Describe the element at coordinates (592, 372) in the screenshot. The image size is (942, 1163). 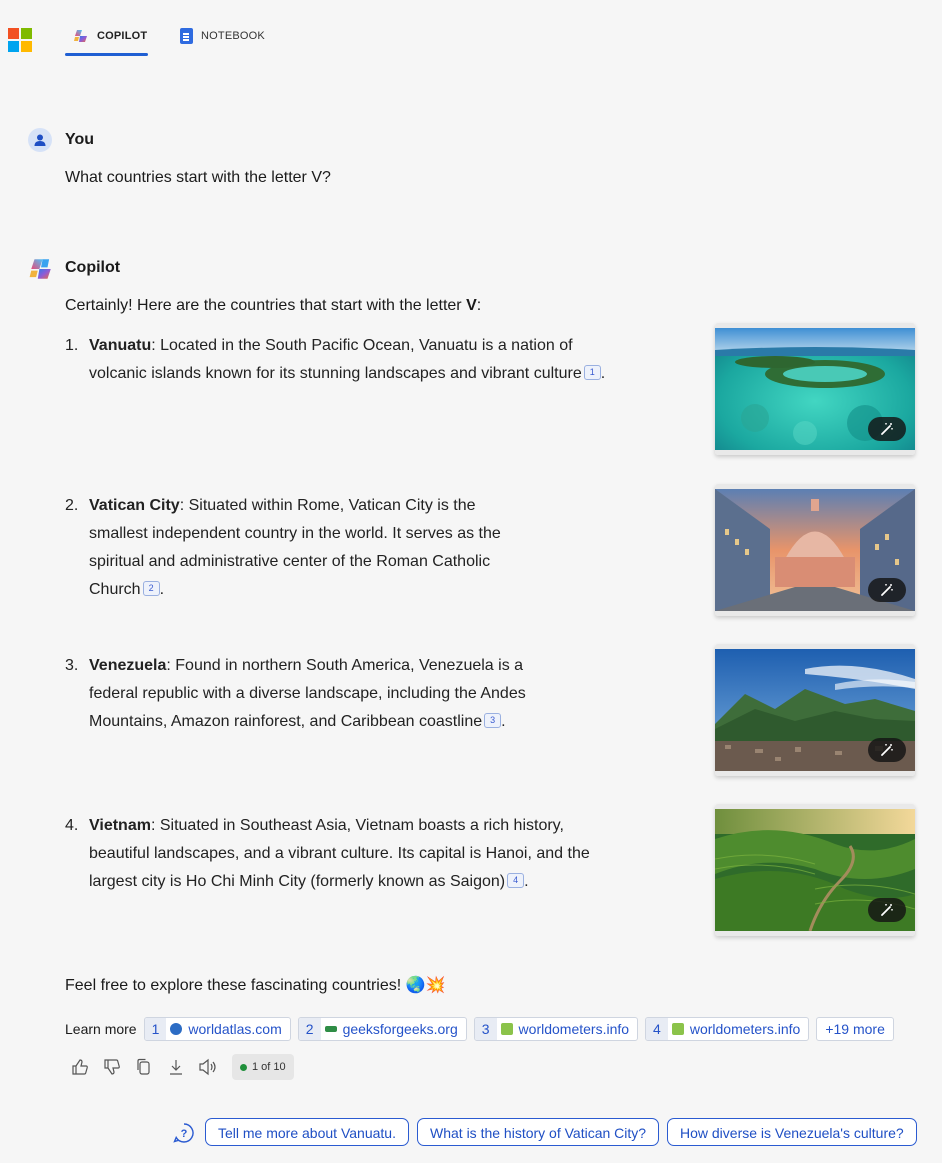
I see `citation-badge: 1` at that location.